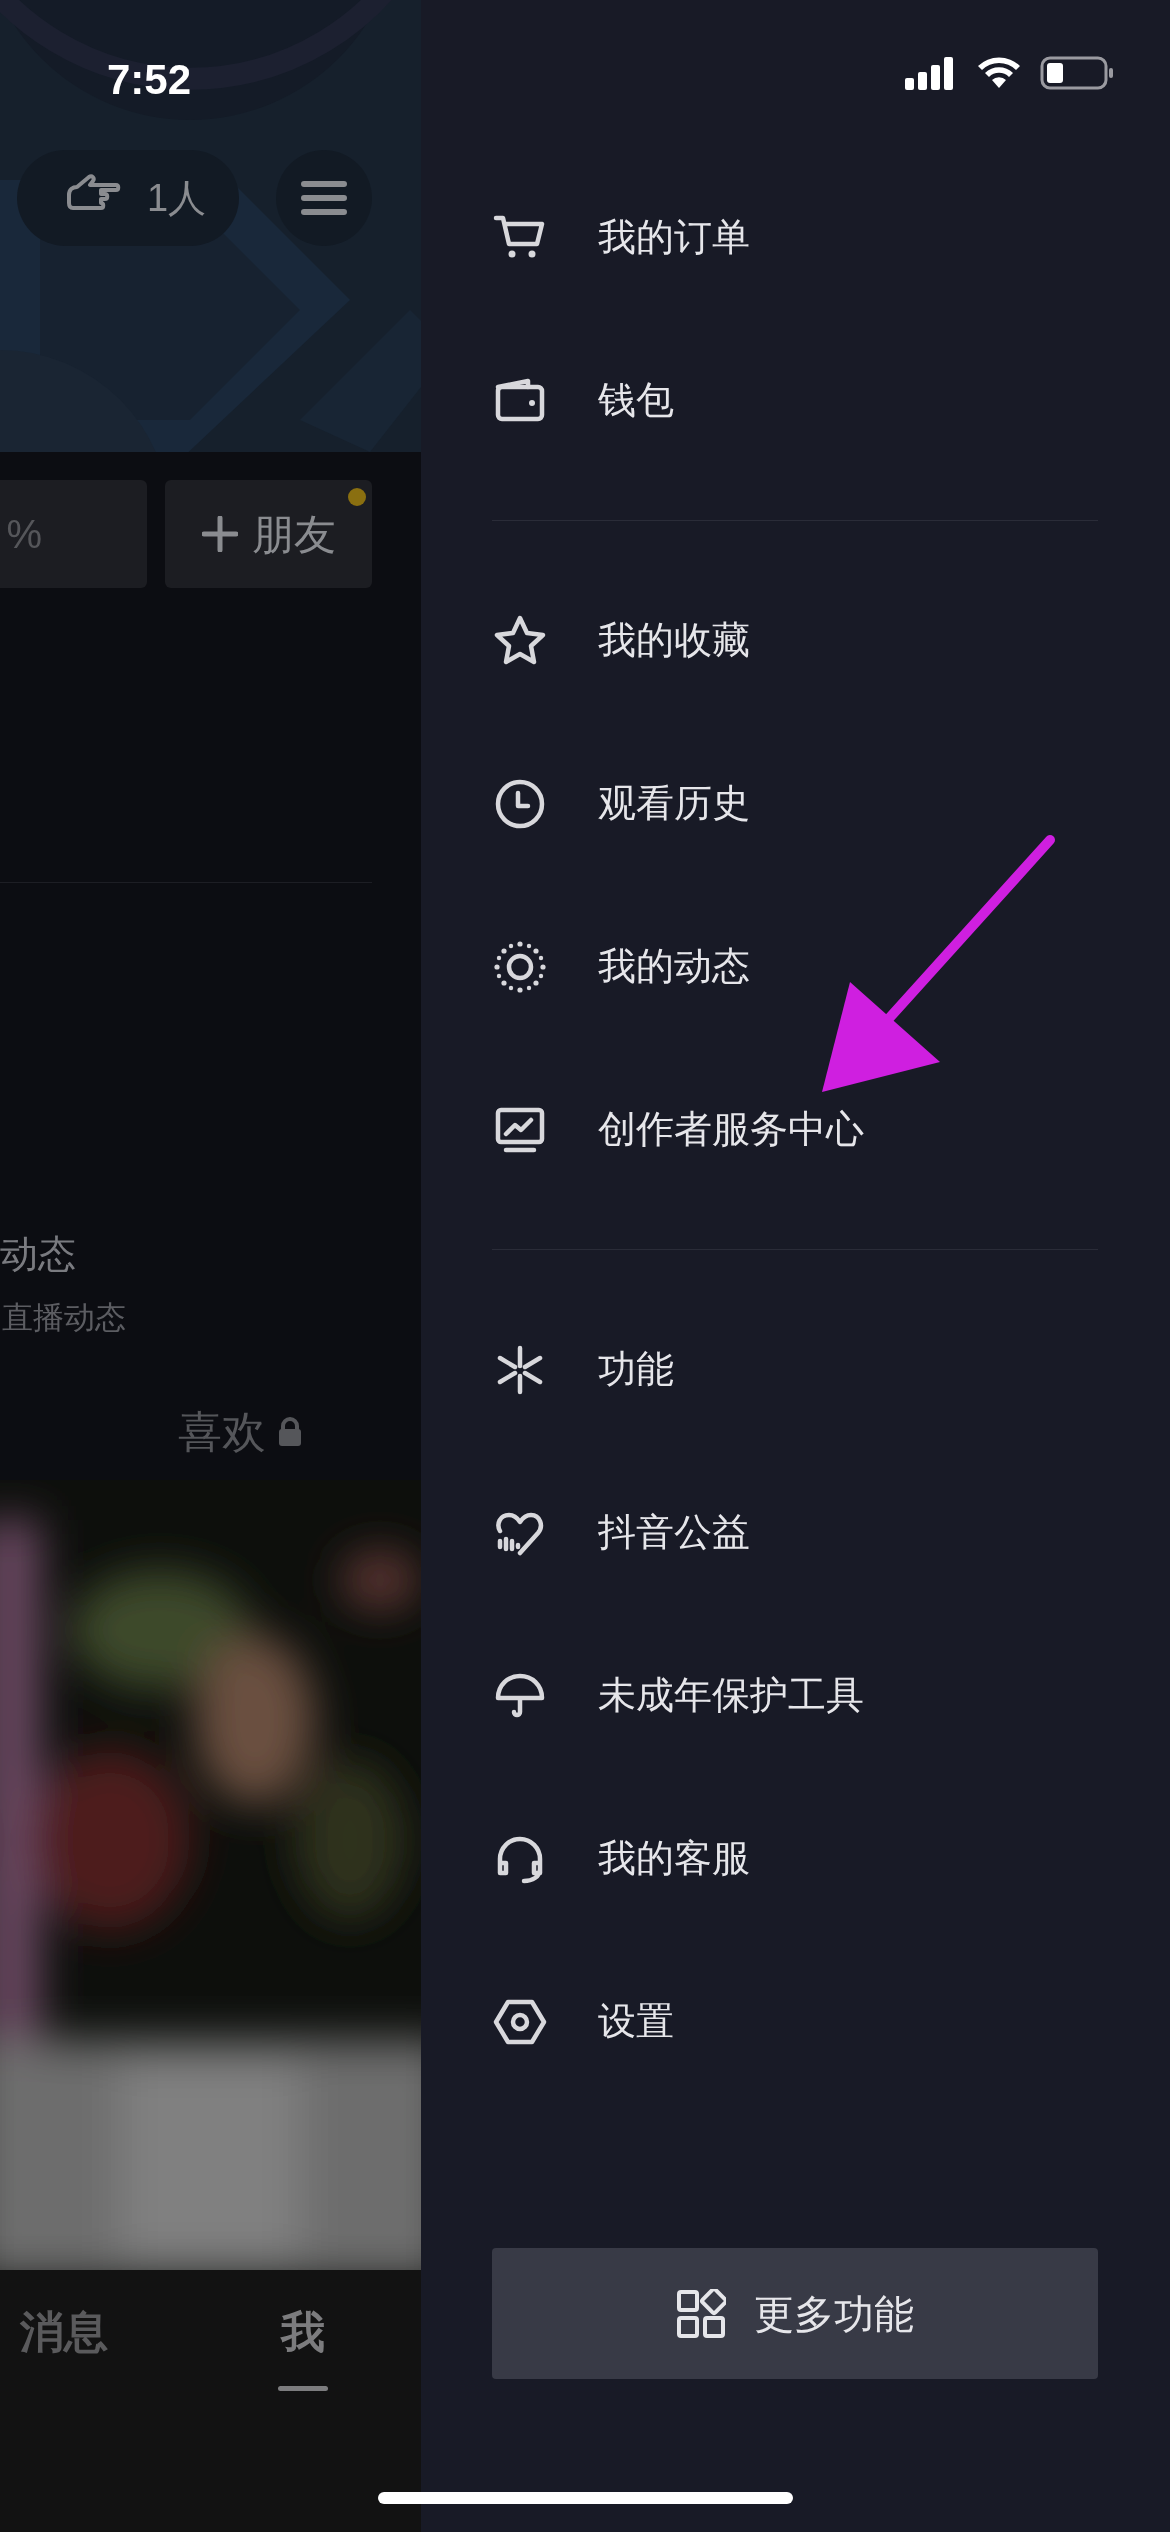 The width and height of the screenshot is (1170, 2532). What do you see at coordinates (24, 534) in the screenshot?
I see `stat-text: %` at bounding box center [24, 534].